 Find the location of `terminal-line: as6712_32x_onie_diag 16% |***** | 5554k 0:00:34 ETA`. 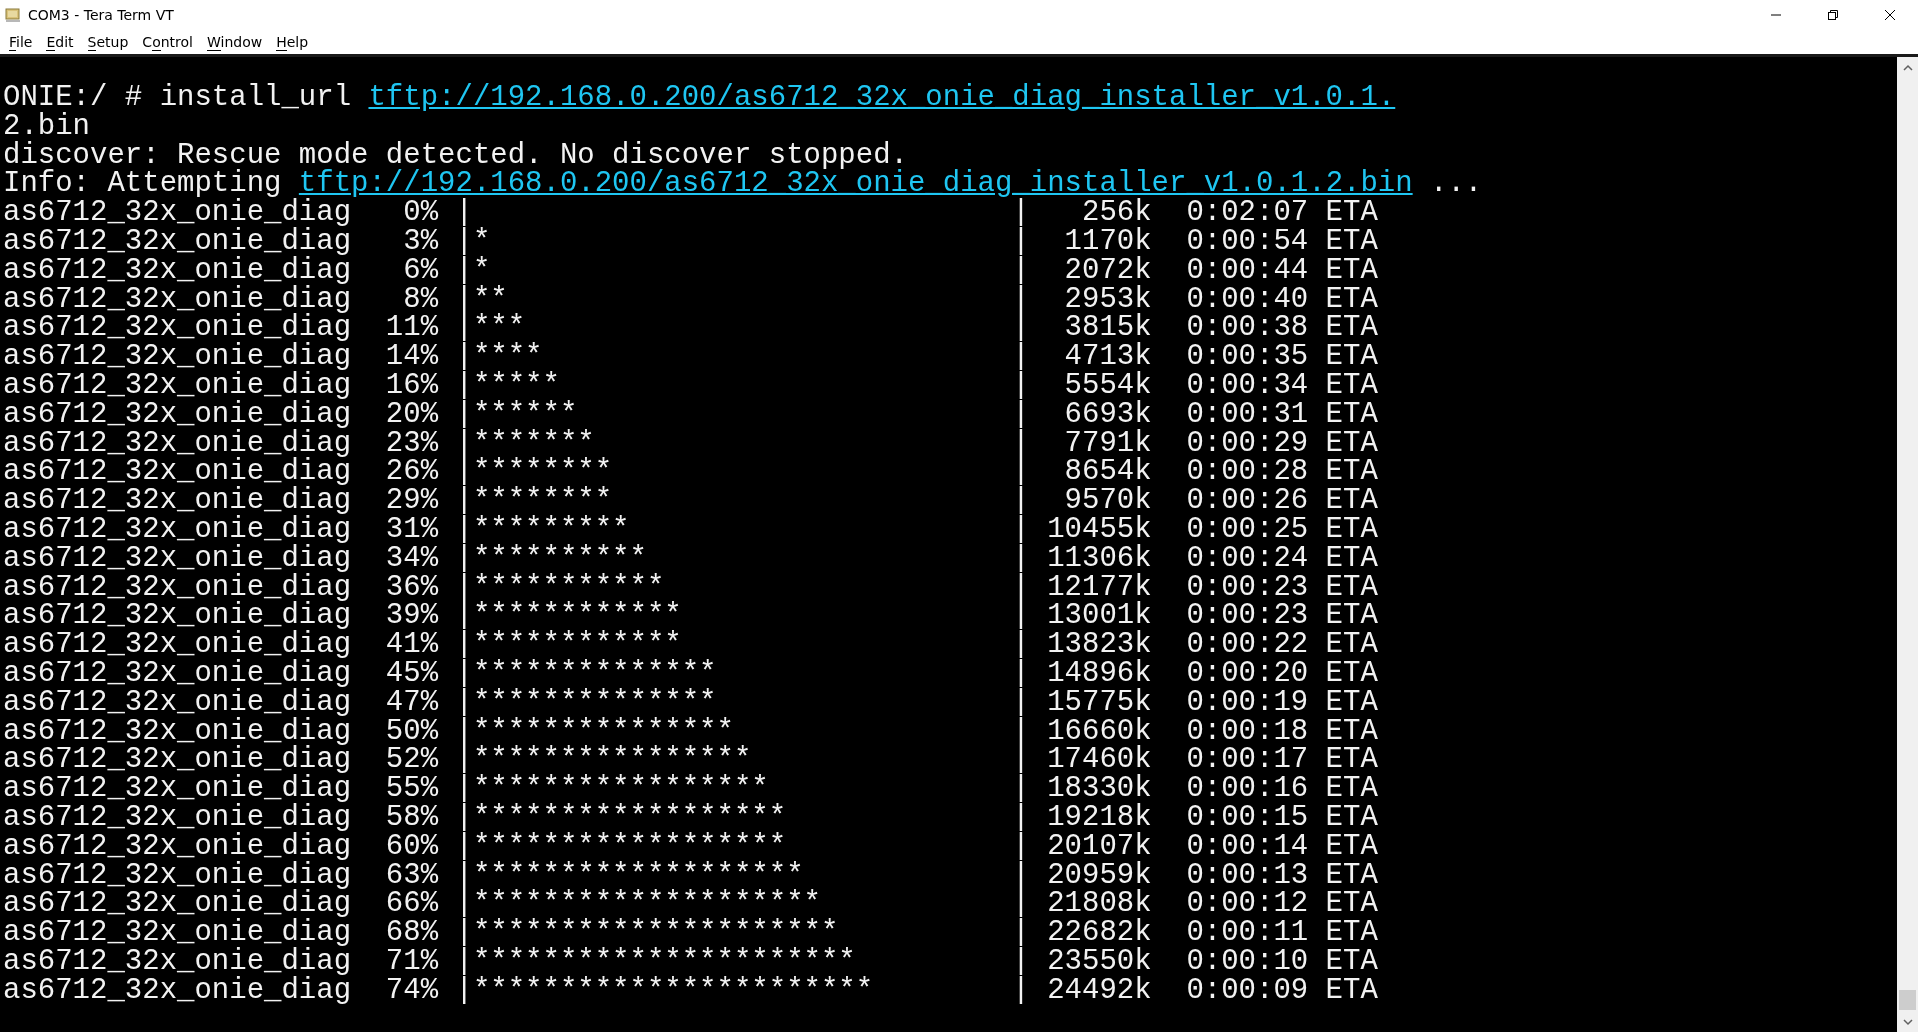

terminal-line: as6712_32x_onie_diag 16% |***** | 5554k 0:00:34 ETA is located at coordinates (690, 386).